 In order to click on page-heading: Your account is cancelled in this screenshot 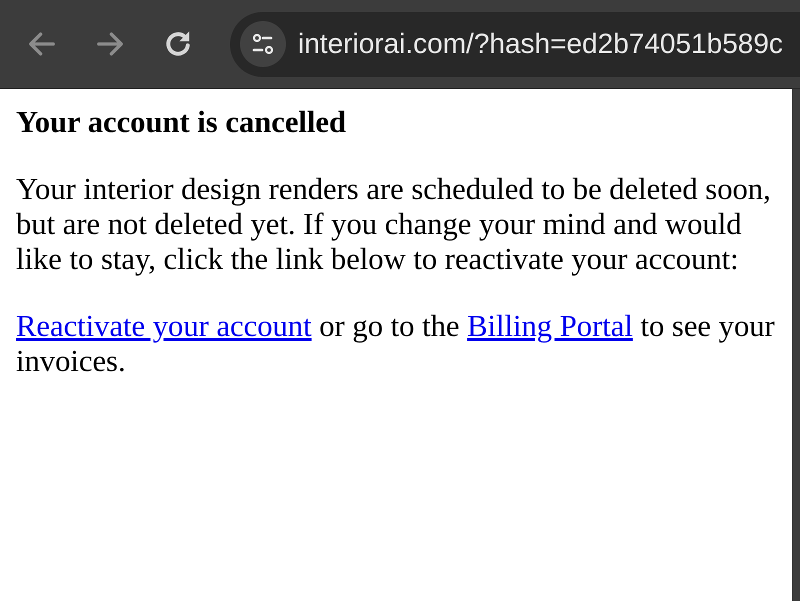, I will do `click(181, 122)`.